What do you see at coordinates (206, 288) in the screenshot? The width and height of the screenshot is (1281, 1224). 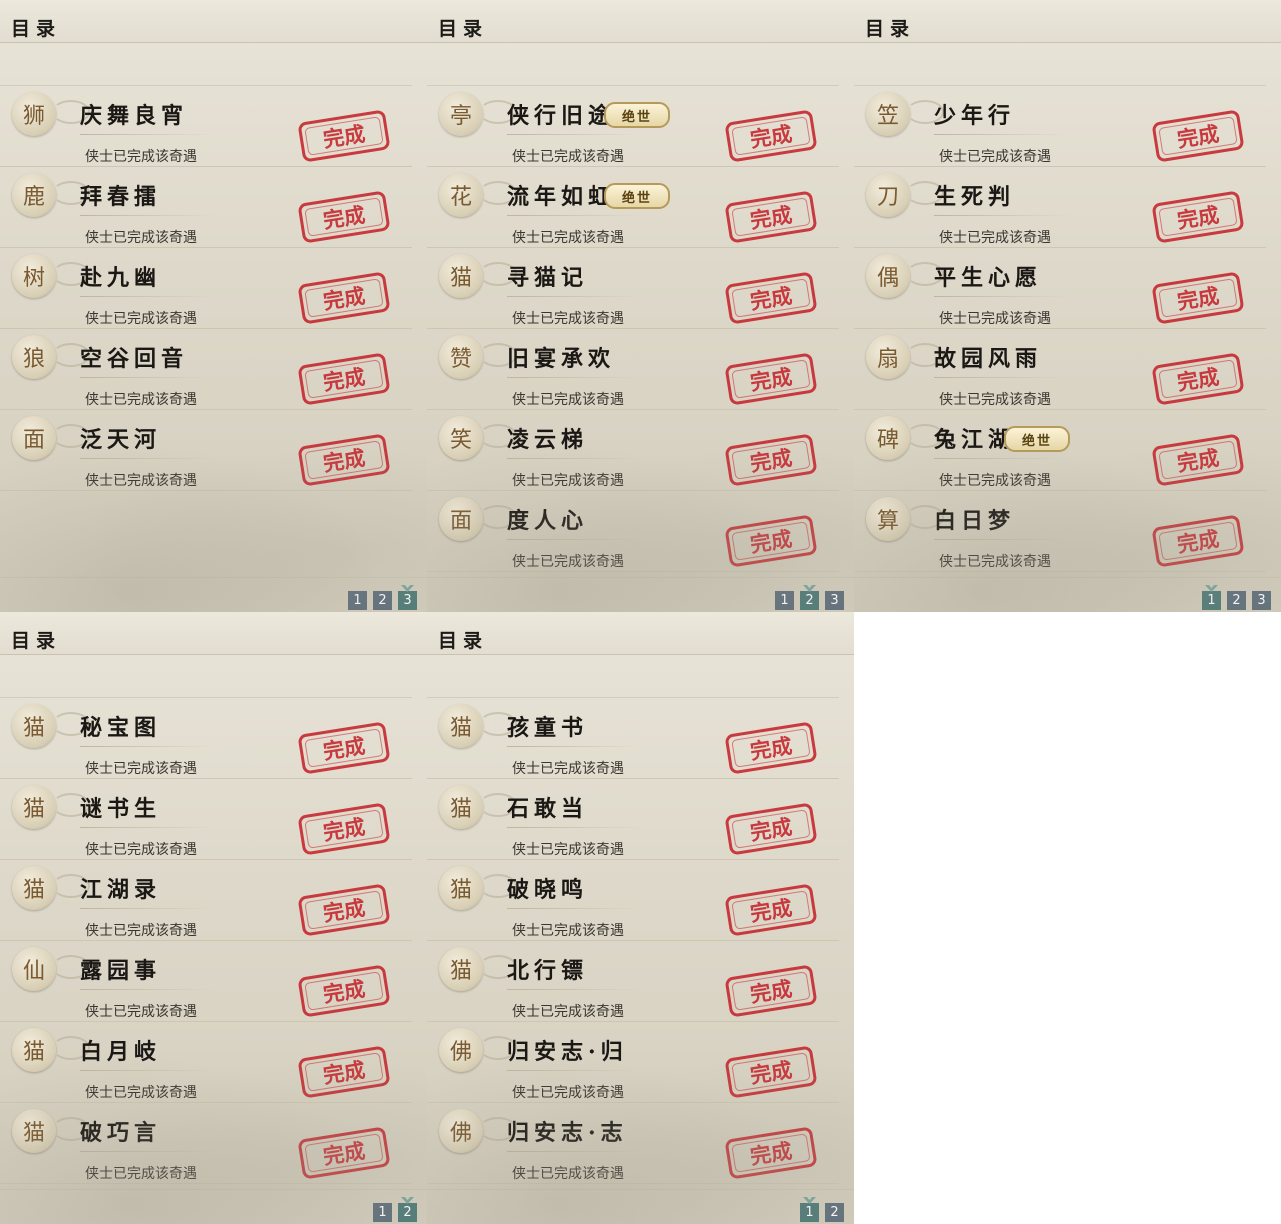 I see `encounter-item: 树赴九幽 侠士已完成该奇遇 完成` at bounding box center [206, 288].